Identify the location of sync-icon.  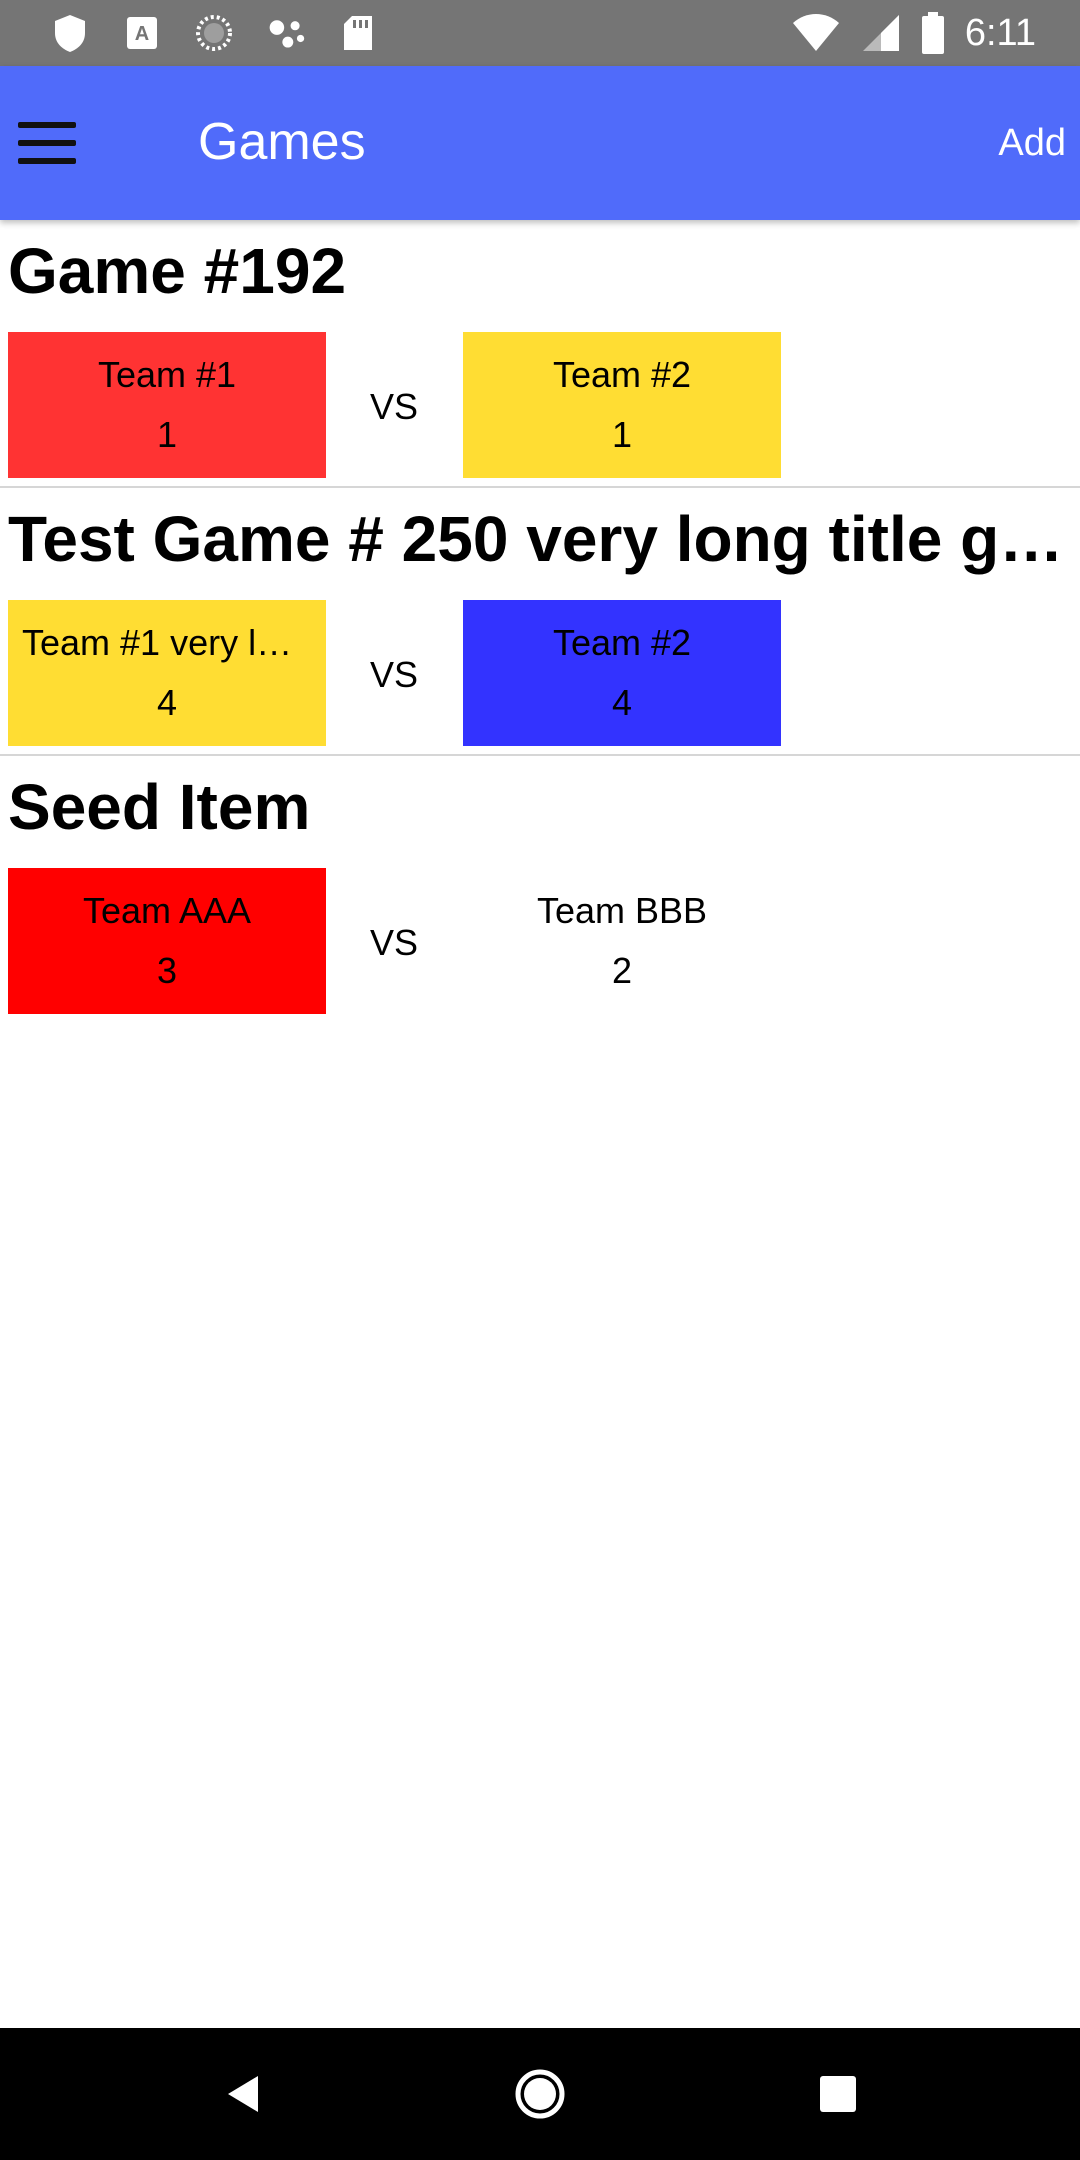
(214, 33).